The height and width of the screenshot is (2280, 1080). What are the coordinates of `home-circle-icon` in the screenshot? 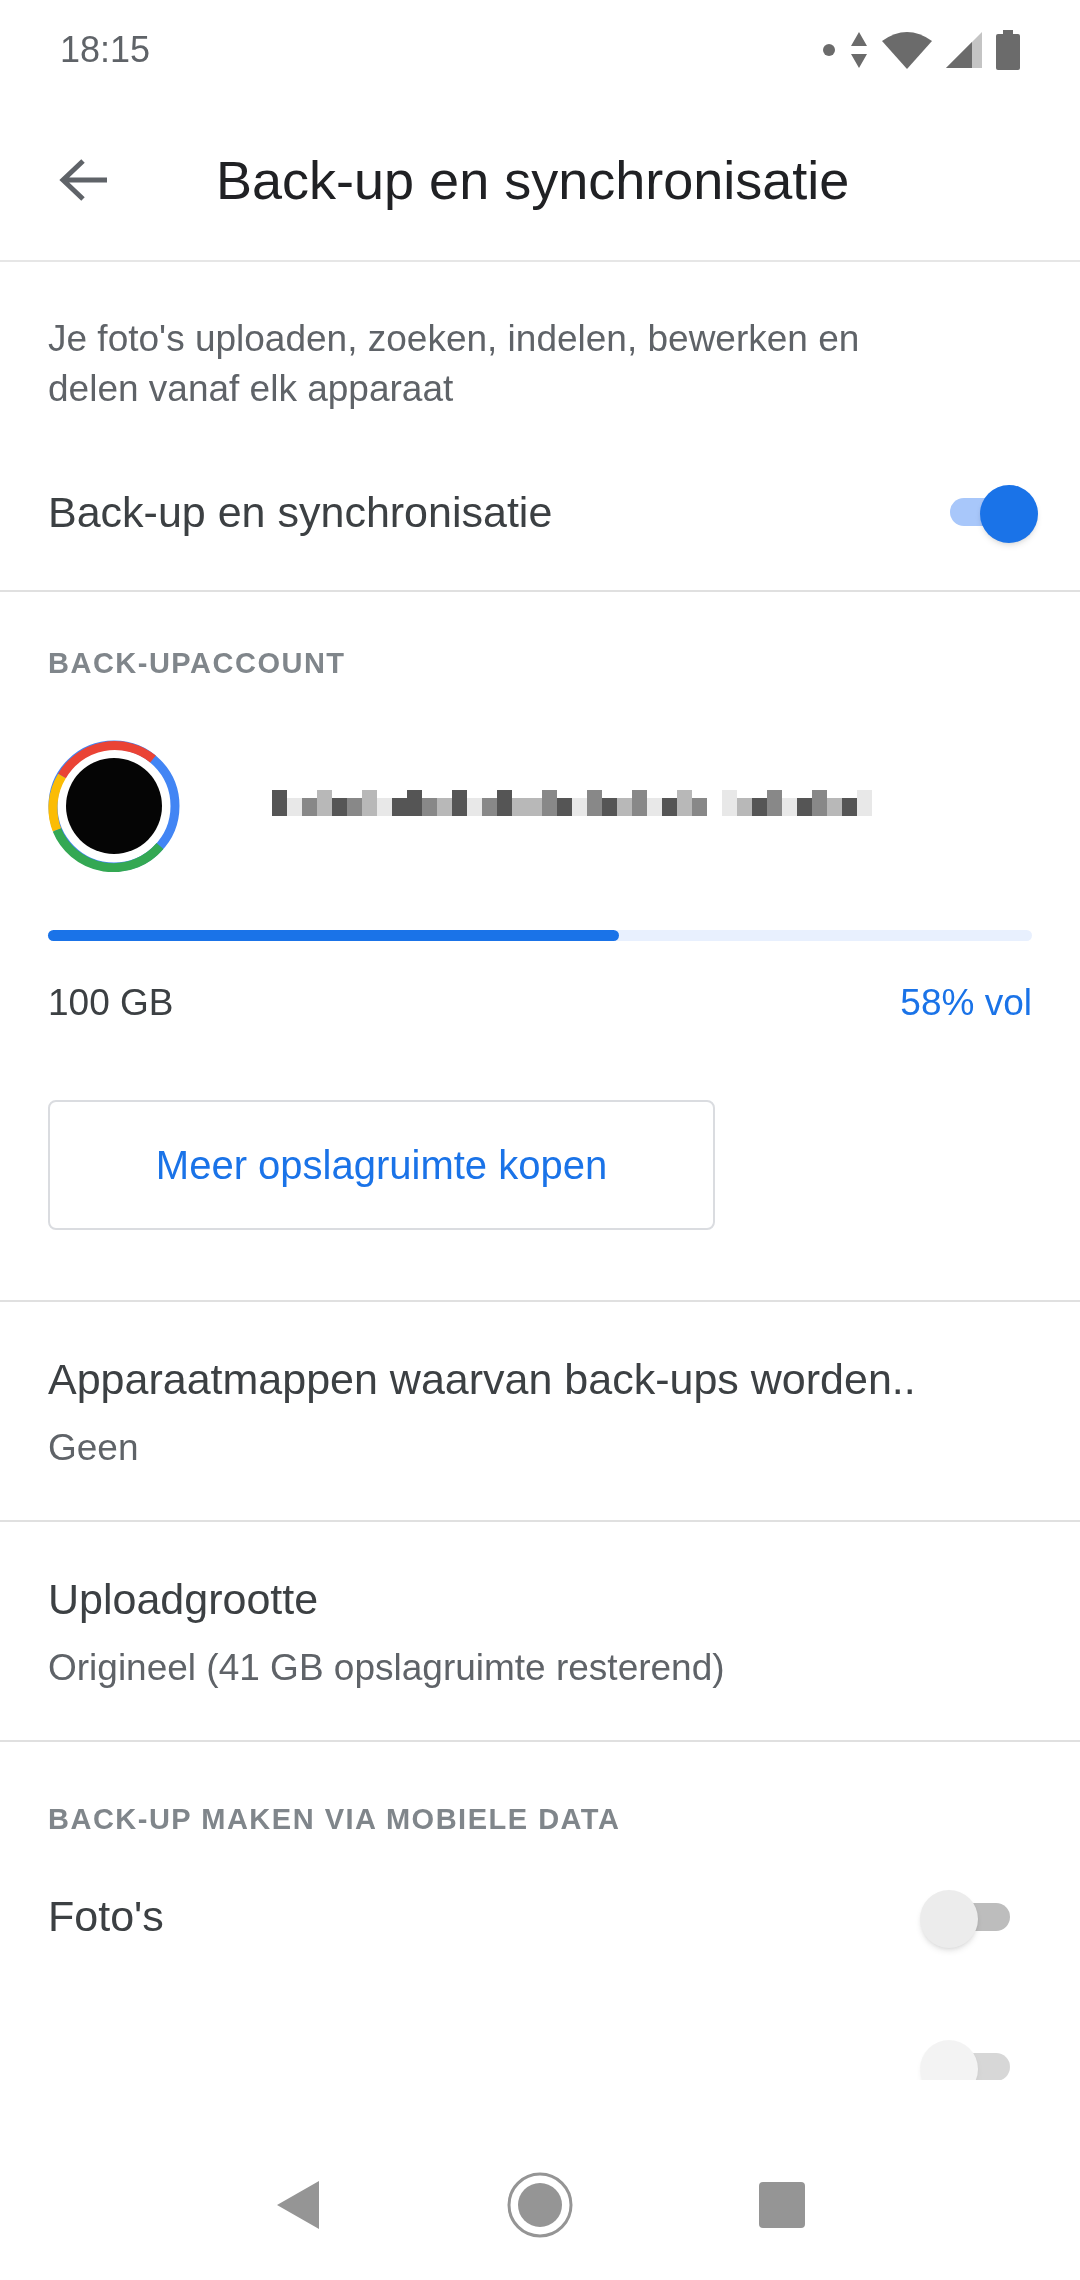 It's located at (540, 2205).